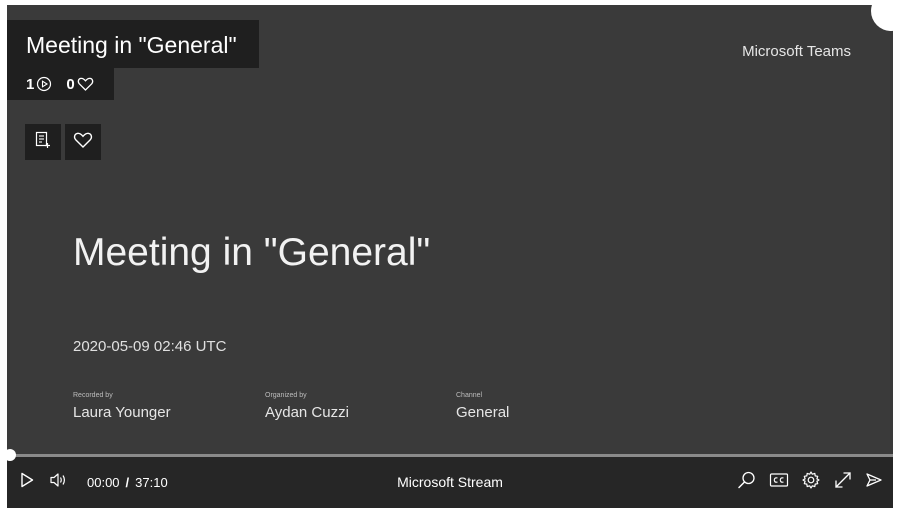 This screenshot has height=508, width=898. I want to click on add-to-list-button, so click(43, 142).